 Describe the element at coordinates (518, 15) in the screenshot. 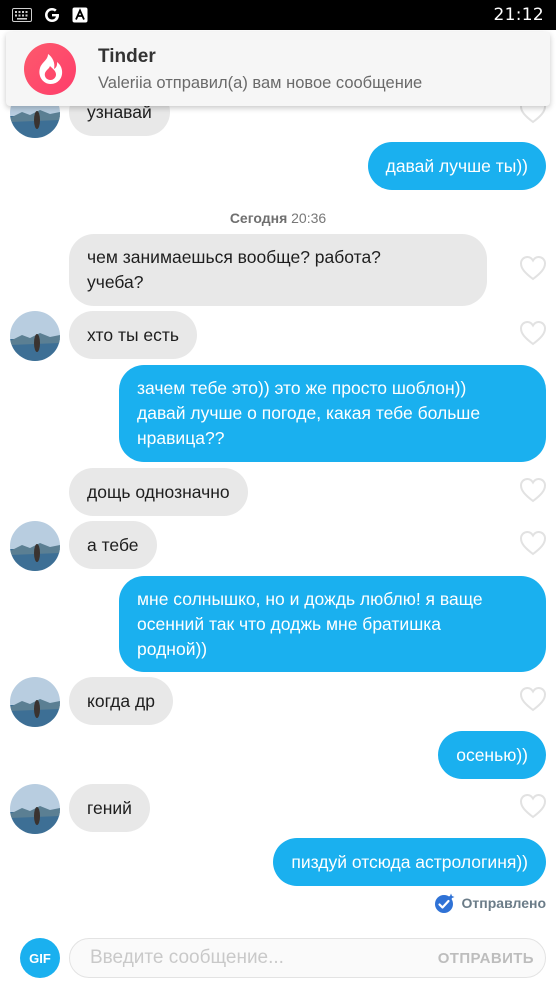

I see `status-time: 21:12` at that location.